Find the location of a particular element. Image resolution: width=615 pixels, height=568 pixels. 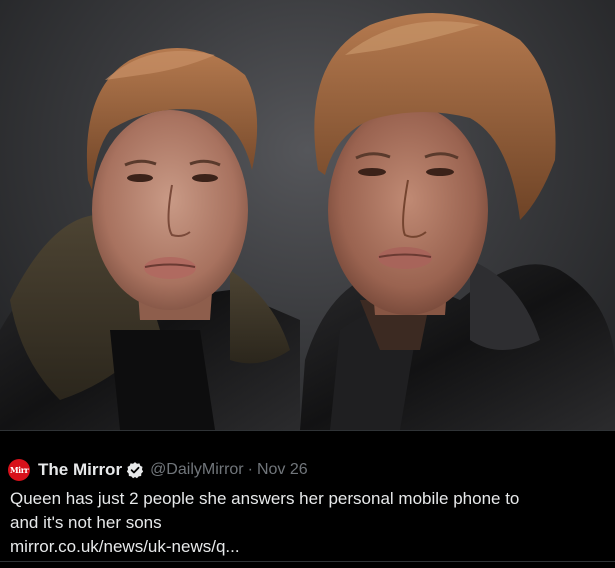

tweet-text-line: and it's not her sons is located at coordinates (86, 522).